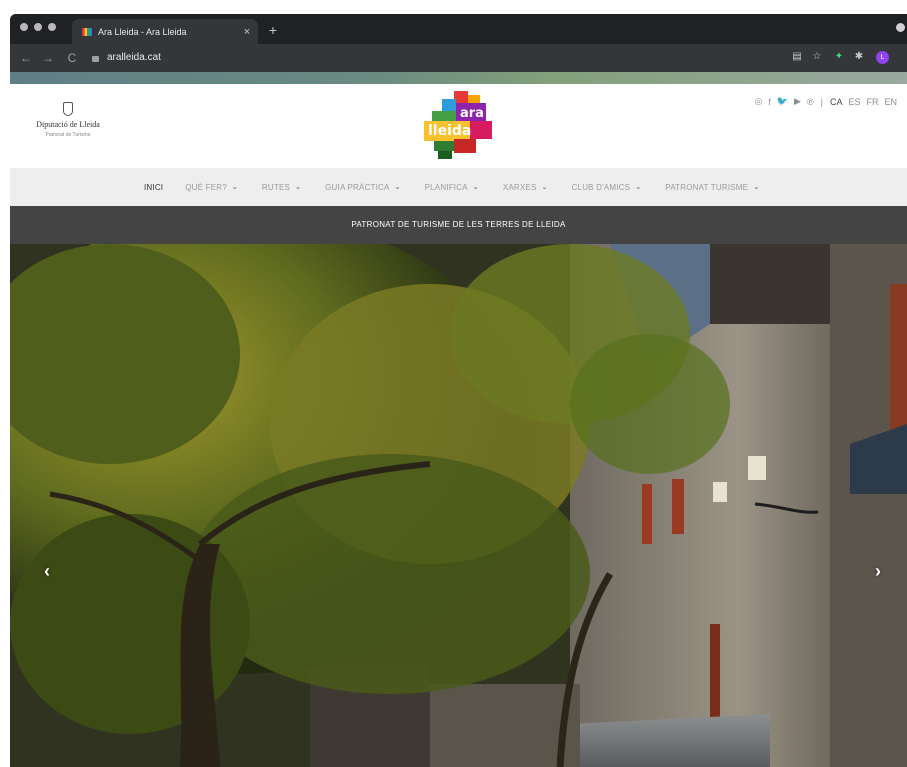  Describe the element at coordinates (882, 57) in the screenshot. I see `profile-avatar: L` at that location.